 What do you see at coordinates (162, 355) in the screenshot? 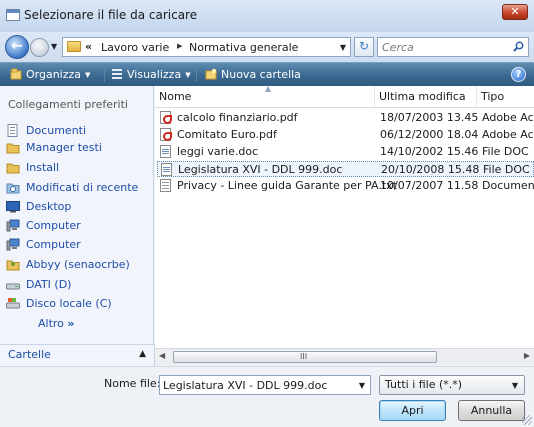
I see `scroll-left-icon: ◀` at bounding box center [162, 355].